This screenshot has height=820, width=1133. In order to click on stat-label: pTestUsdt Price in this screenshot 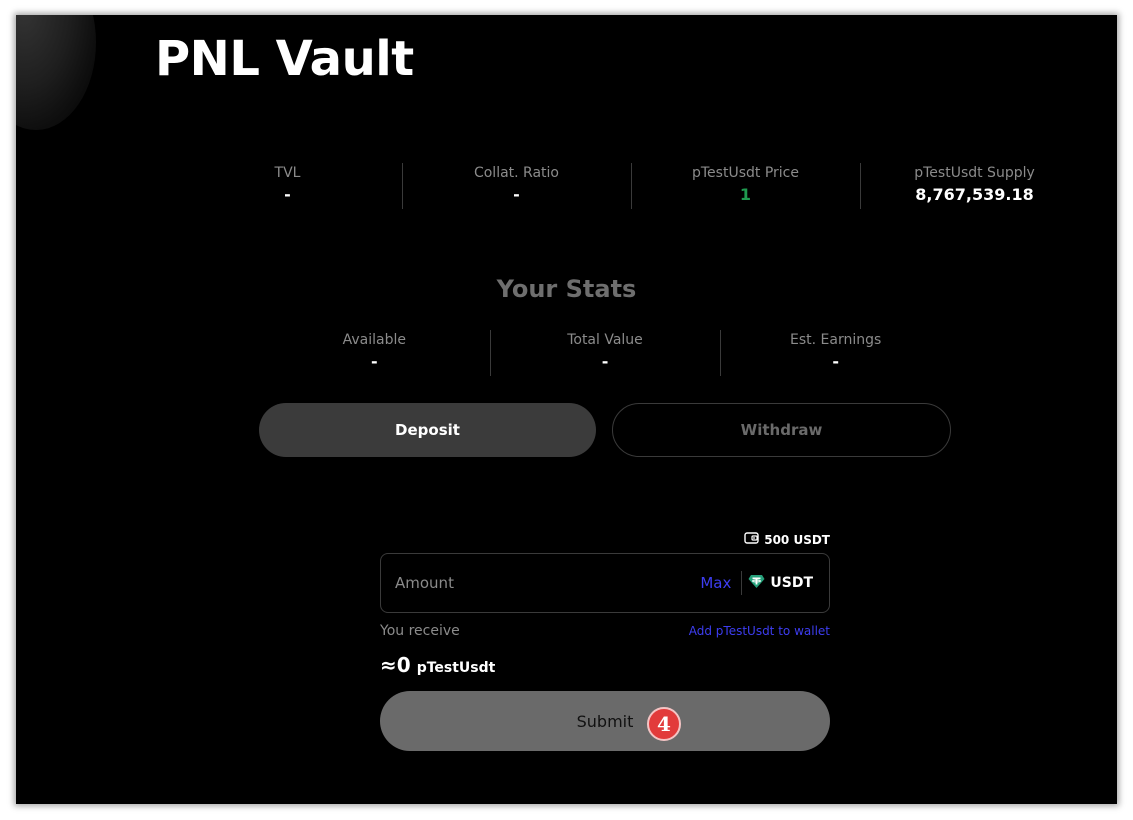, I will do `click(745, 173)`.